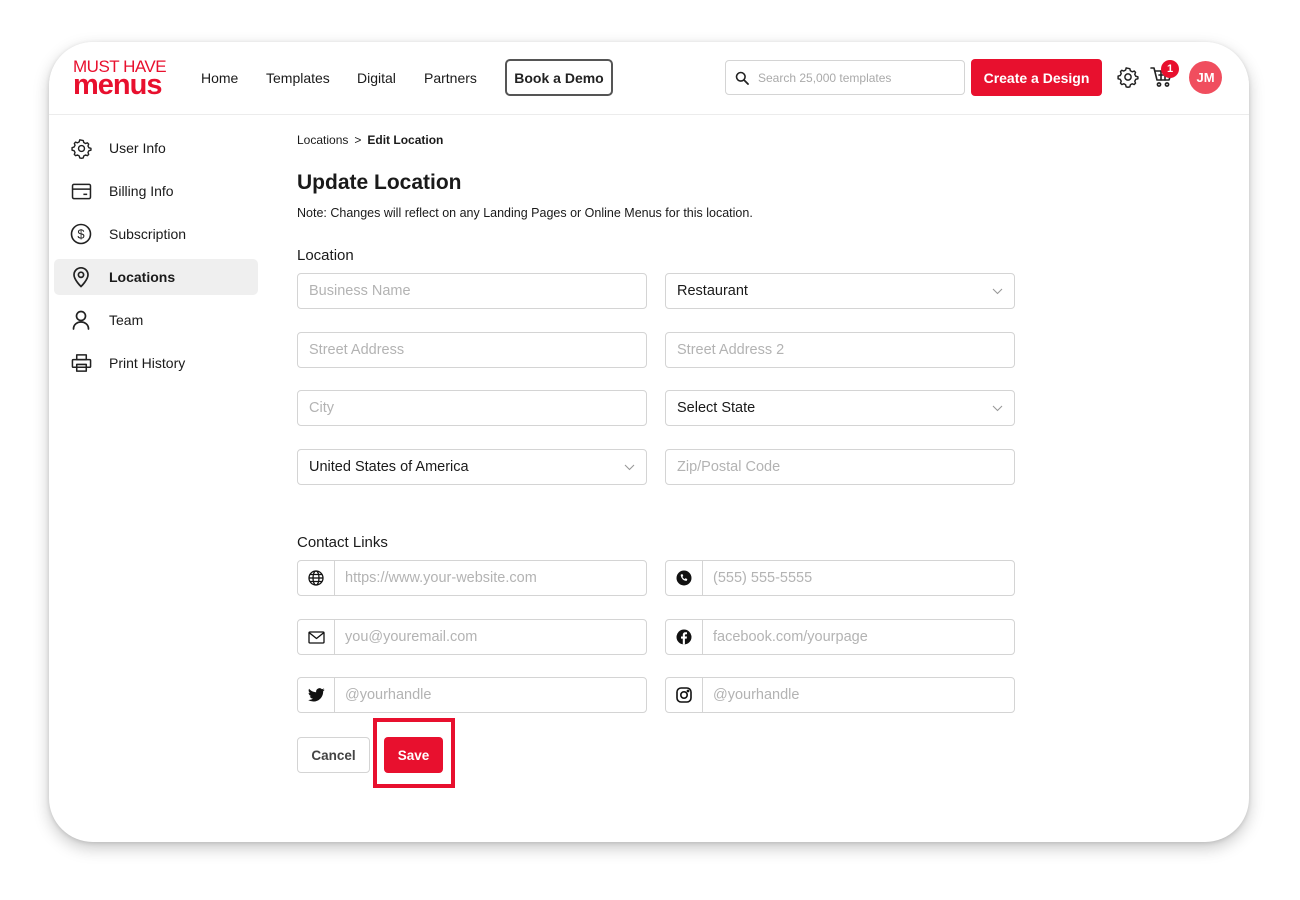  What do you see at coordinates (490, 695) in the screenshot?
I see `twitter-handle-field` at bounding box center [490, 695].